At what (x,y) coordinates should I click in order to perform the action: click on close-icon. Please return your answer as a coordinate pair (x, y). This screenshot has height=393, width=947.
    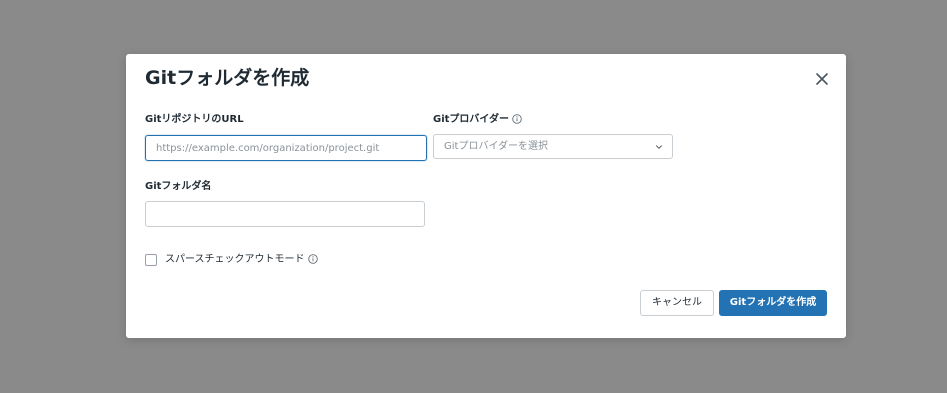
    Looking at the image, I should click on (822, 79).